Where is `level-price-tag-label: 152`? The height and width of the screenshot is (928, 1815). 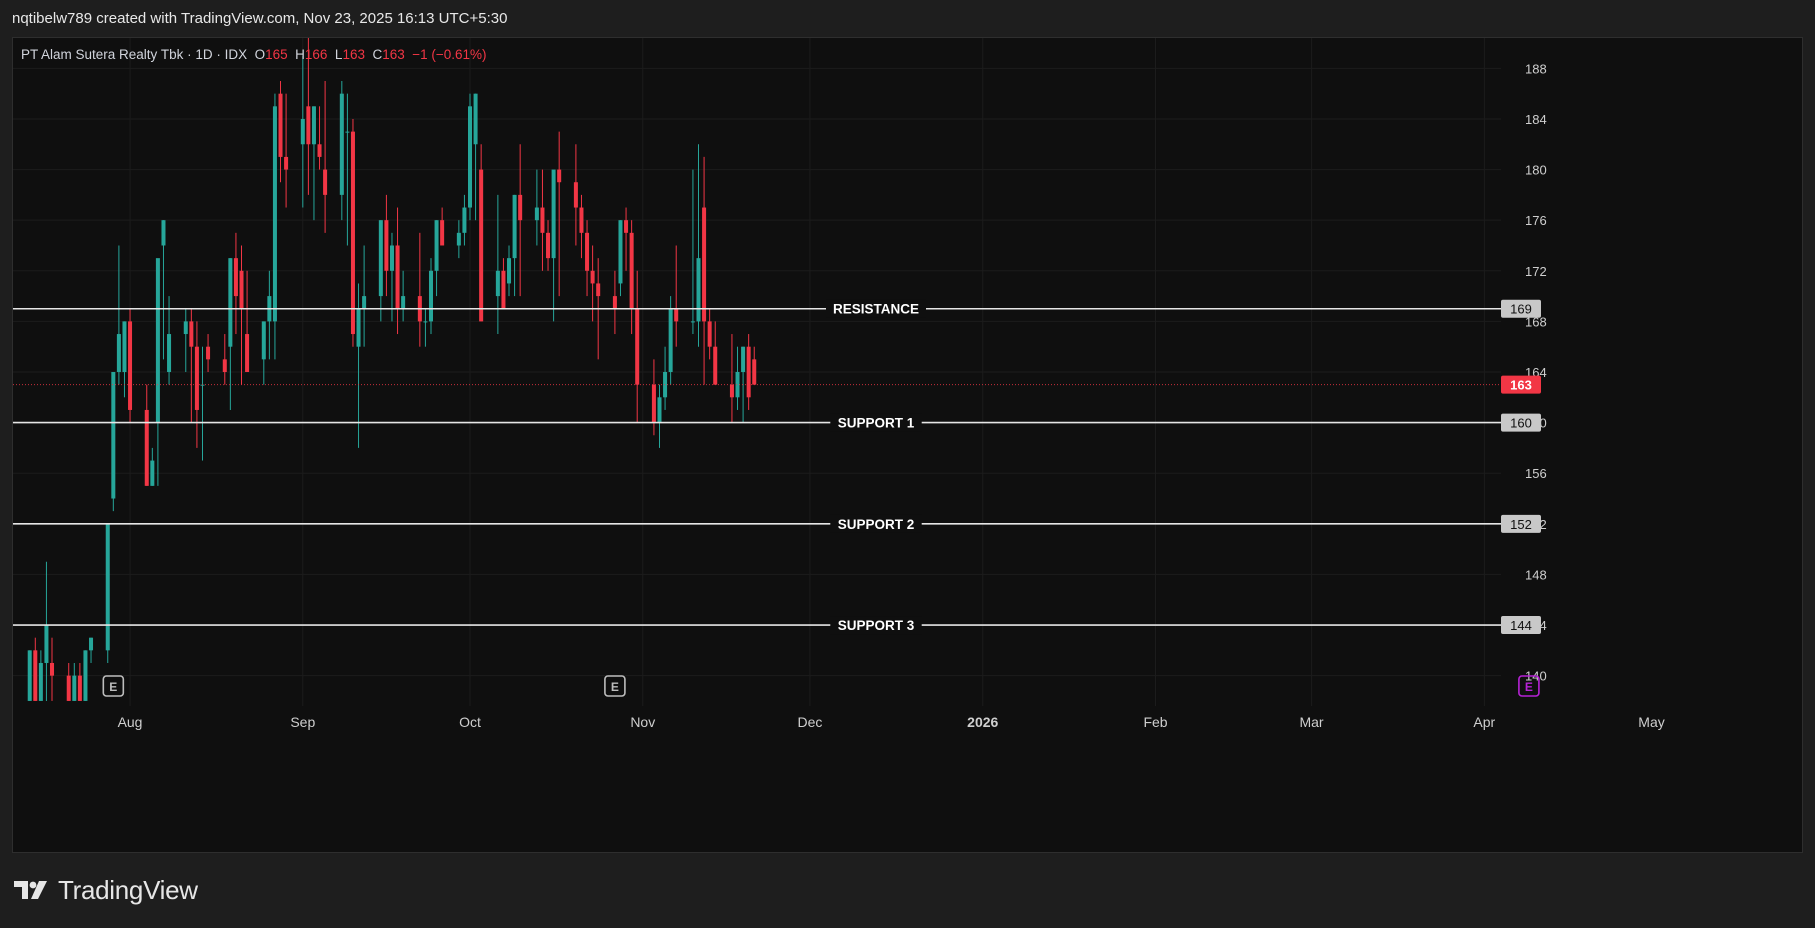
level-price-tag-label: 152 is located at coordinates (1521, 524).